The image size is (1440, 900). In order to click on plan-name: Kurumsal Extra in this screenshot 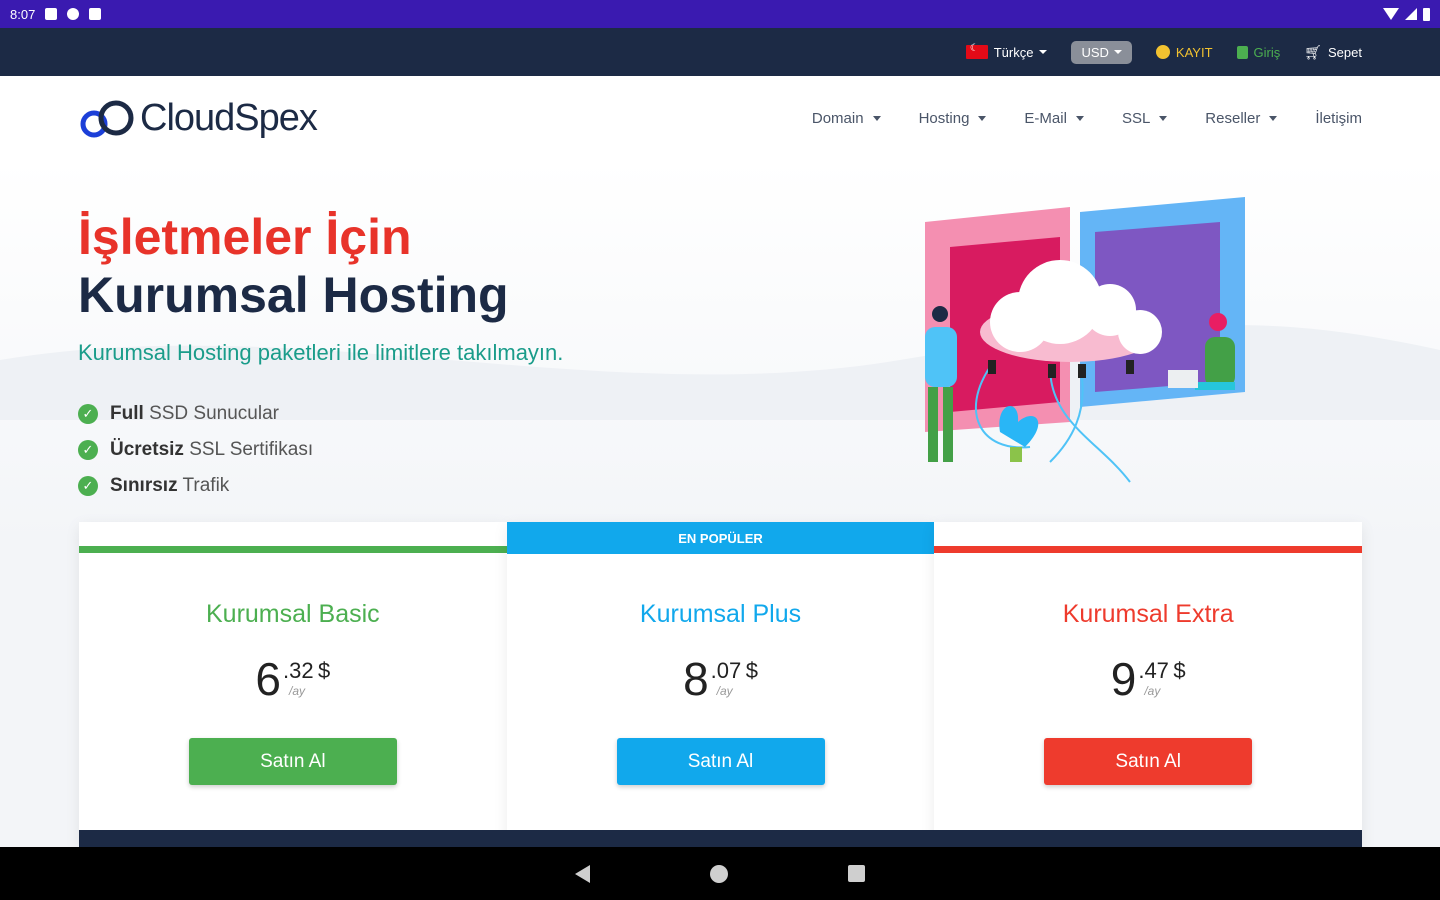, I will do `click(1148, 614)`.